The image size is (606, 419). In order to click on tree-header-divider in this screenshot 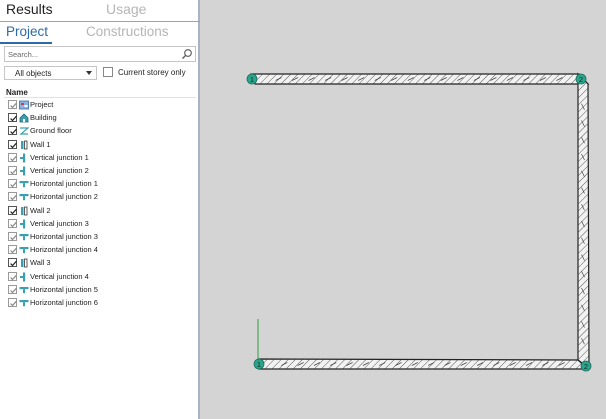, I will do `click(100, 97)`.